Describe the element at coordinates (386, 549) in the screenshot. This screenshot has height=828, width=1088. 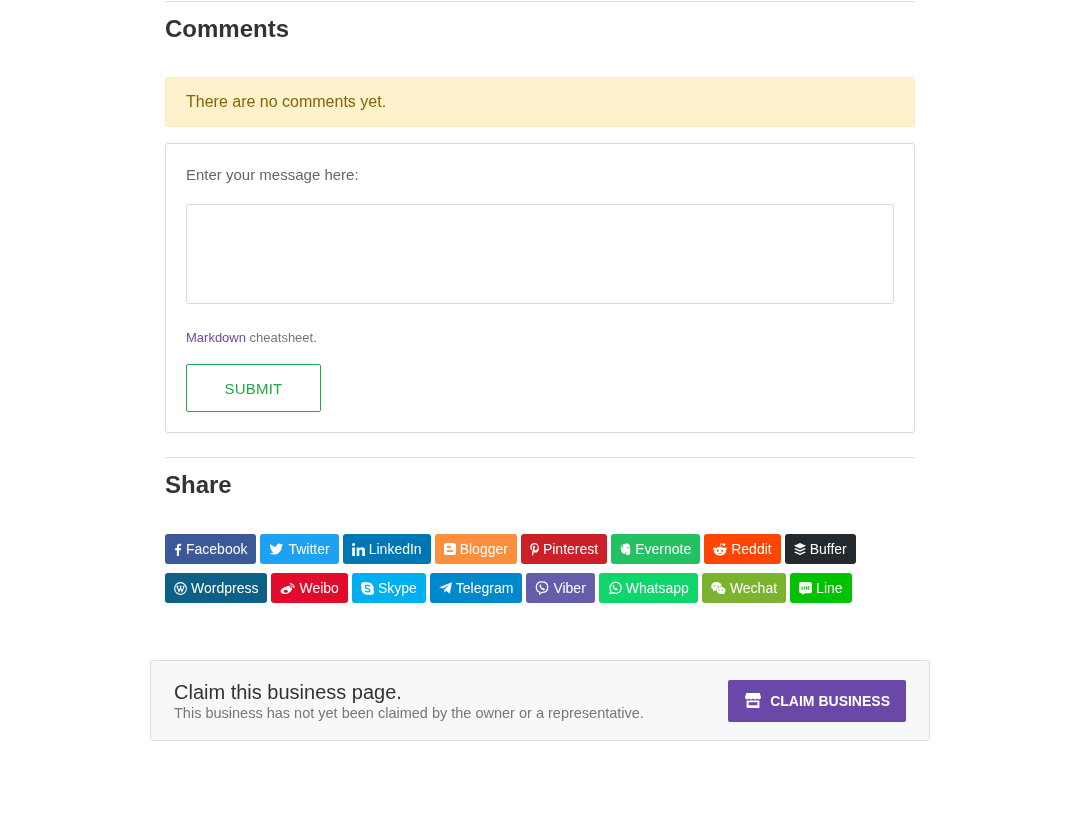
I see `share-button: LinkedIn` at that location.